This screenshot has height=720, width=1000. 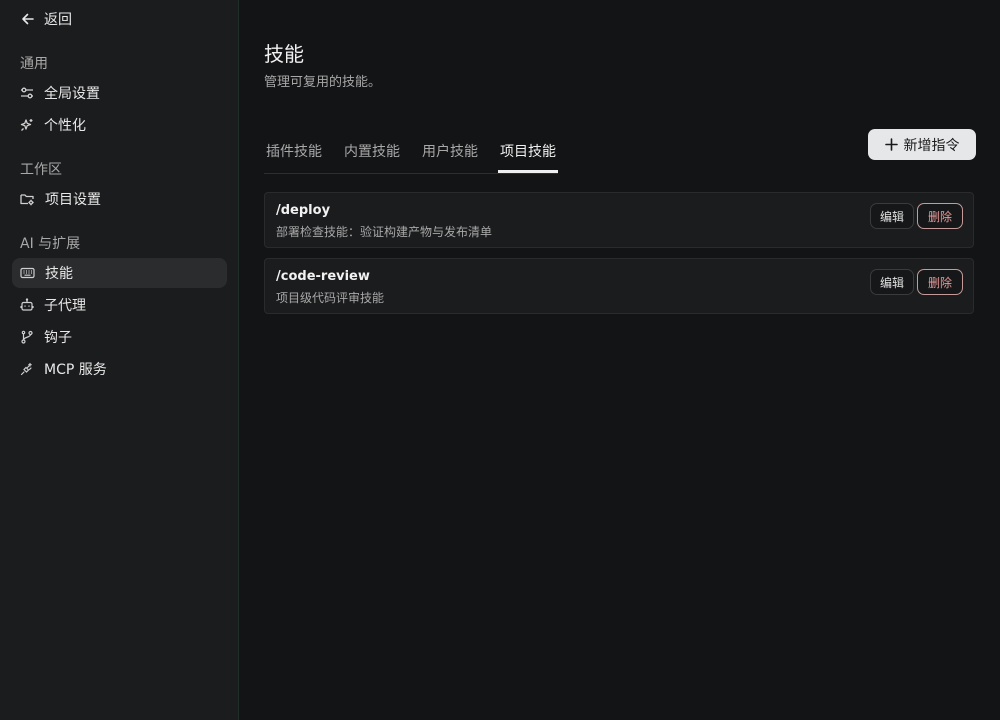 What do you see at coordinates (65, 306) in the screenshot?
I see `sidebar-item-label: 子代理` at bounding box center [65, 306].